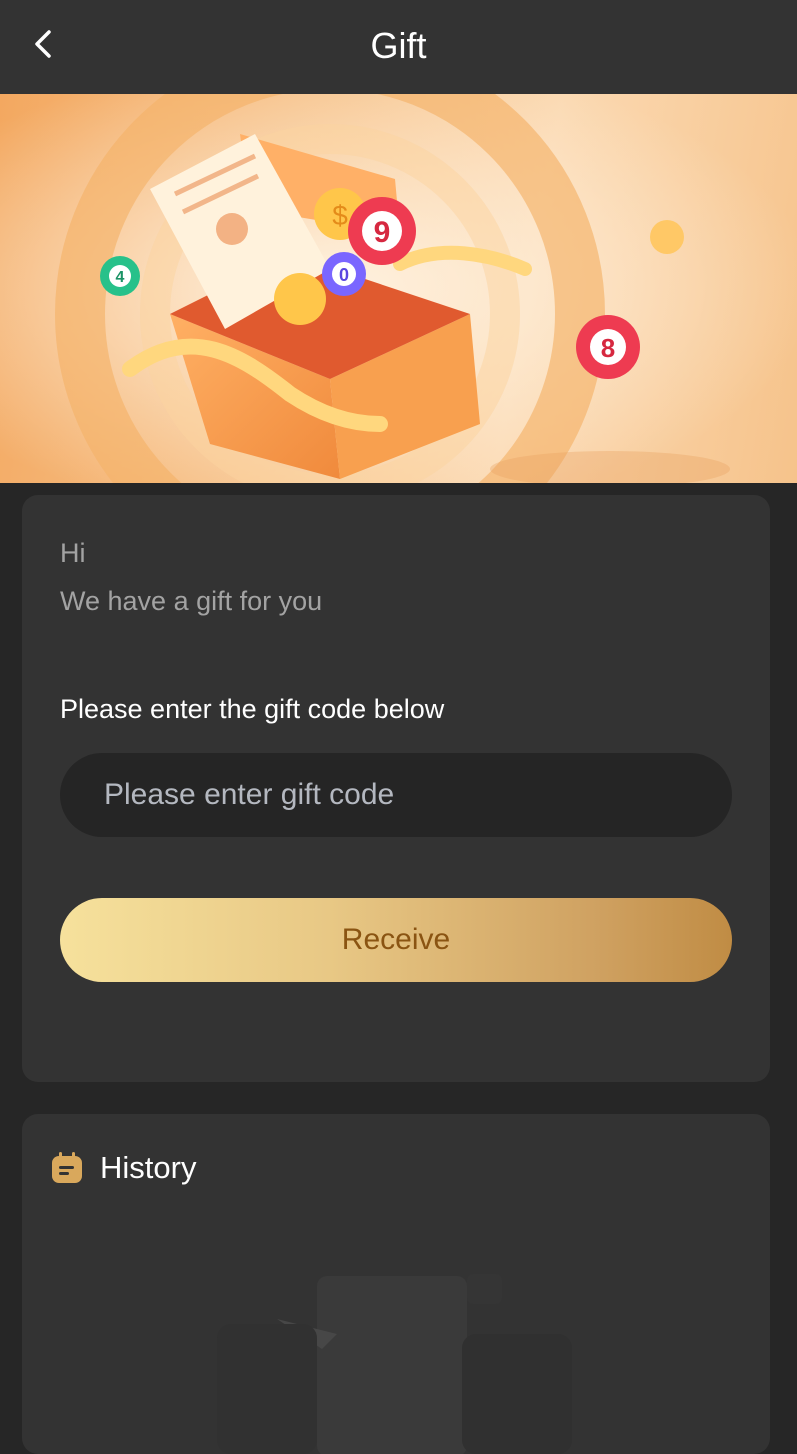 The height and width of the screenshot is (1454, 797). I want to click on lottery-ball-label: 4, so click(120, 277).